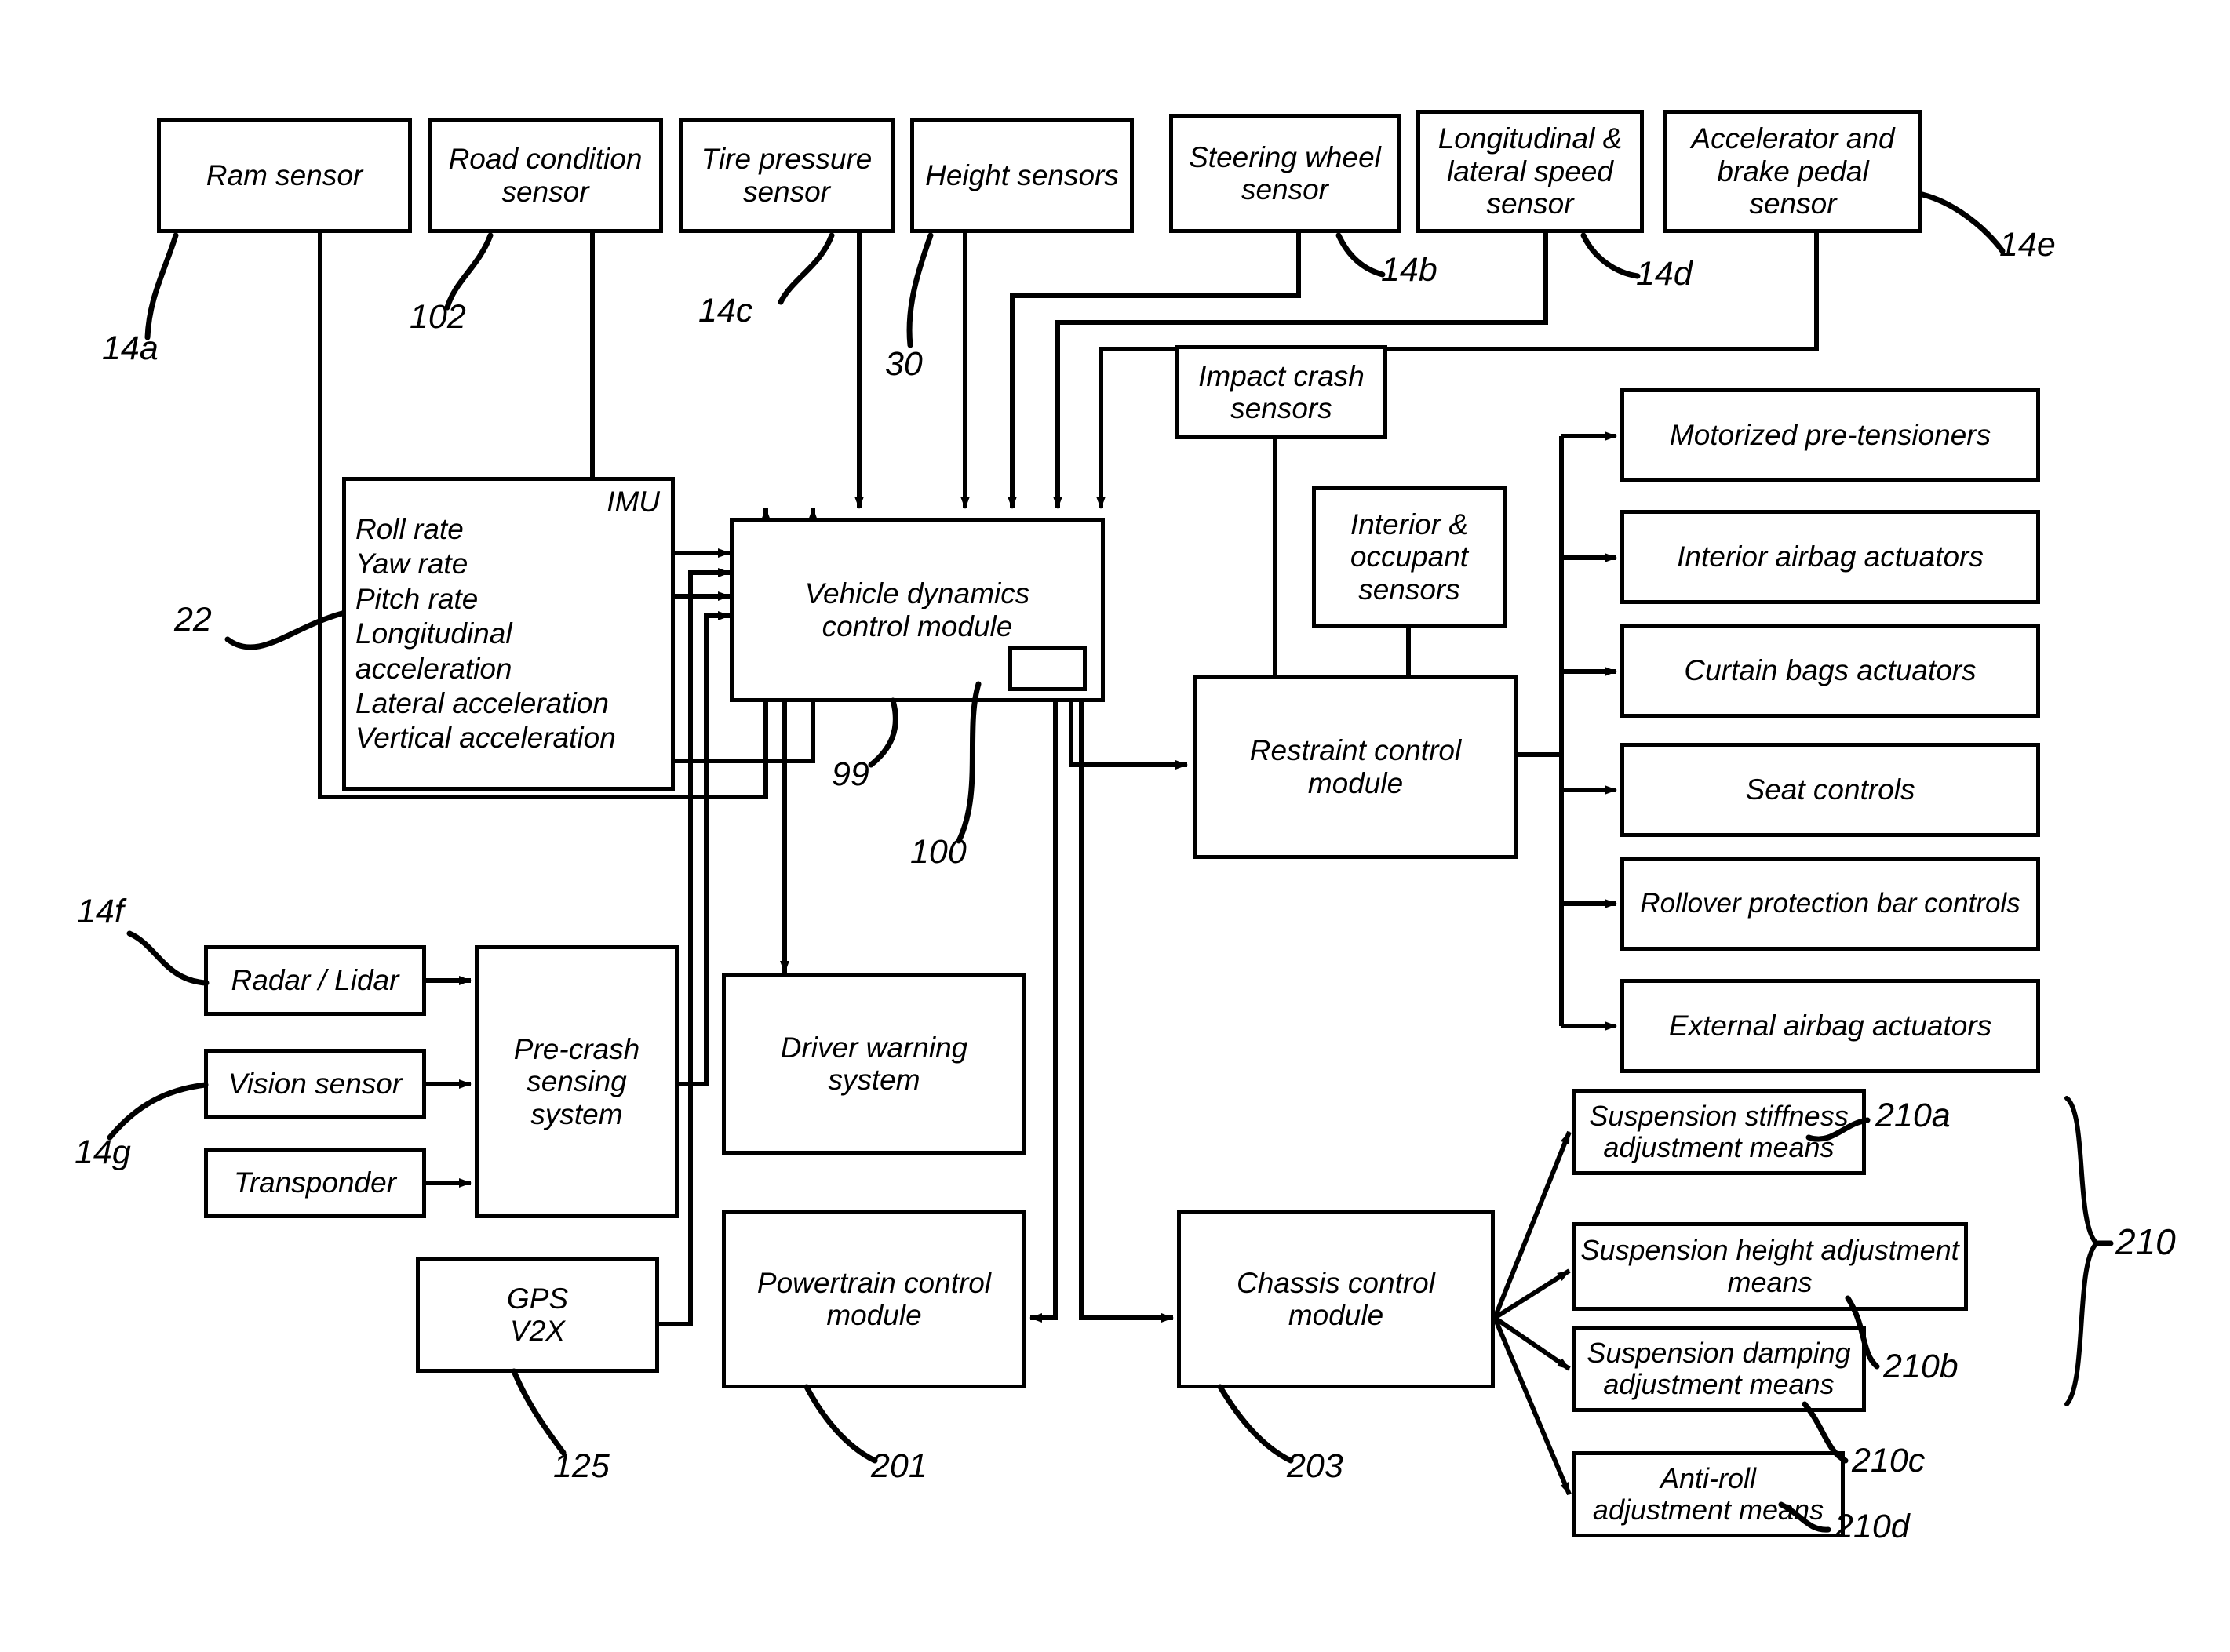 This screenshot has width=2230, height=1652. I want to click on actuator-label: Rollover protection bar controls, so click(1830, 904).